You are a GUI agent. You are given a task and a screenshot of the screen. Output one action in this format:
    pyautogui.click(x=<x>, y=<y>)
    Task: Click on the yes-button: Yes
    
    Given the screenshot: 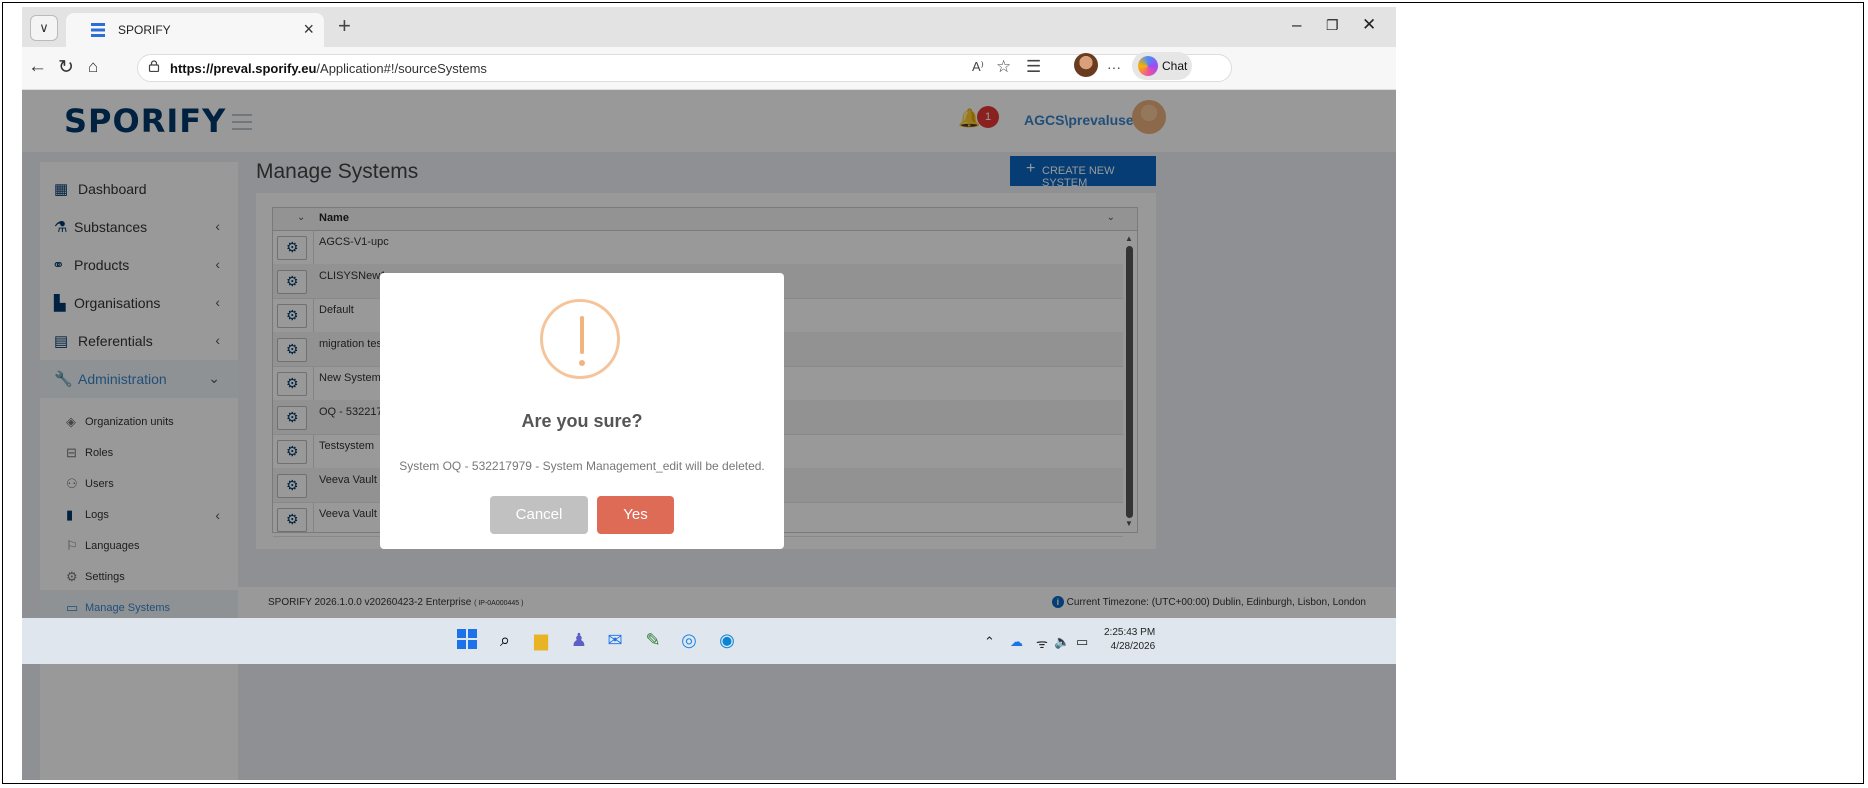 What is the action you would take?
    pyautogui.click(x=635, y=515)
    